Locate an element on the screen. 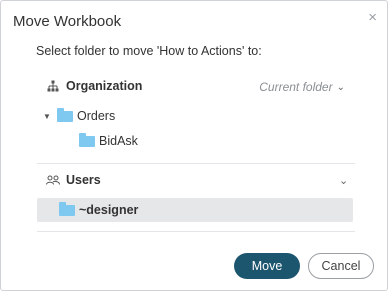  current-folder-label: Current folder is located at coordinates (296, 87).